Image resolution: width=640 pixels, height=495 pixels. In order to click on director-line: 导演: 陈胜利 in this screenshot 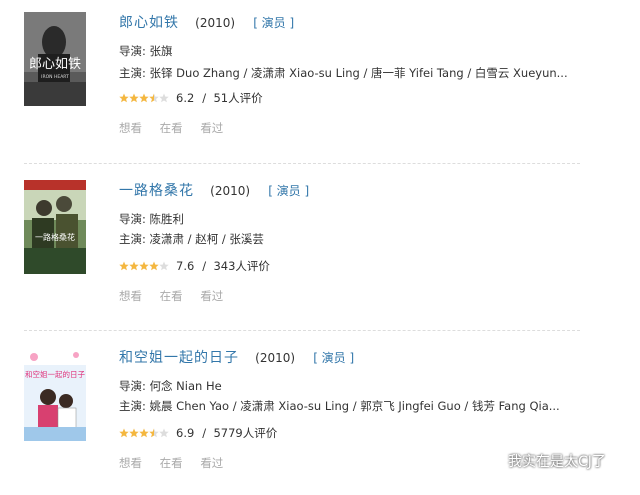, I will do `click(152, 219)`.